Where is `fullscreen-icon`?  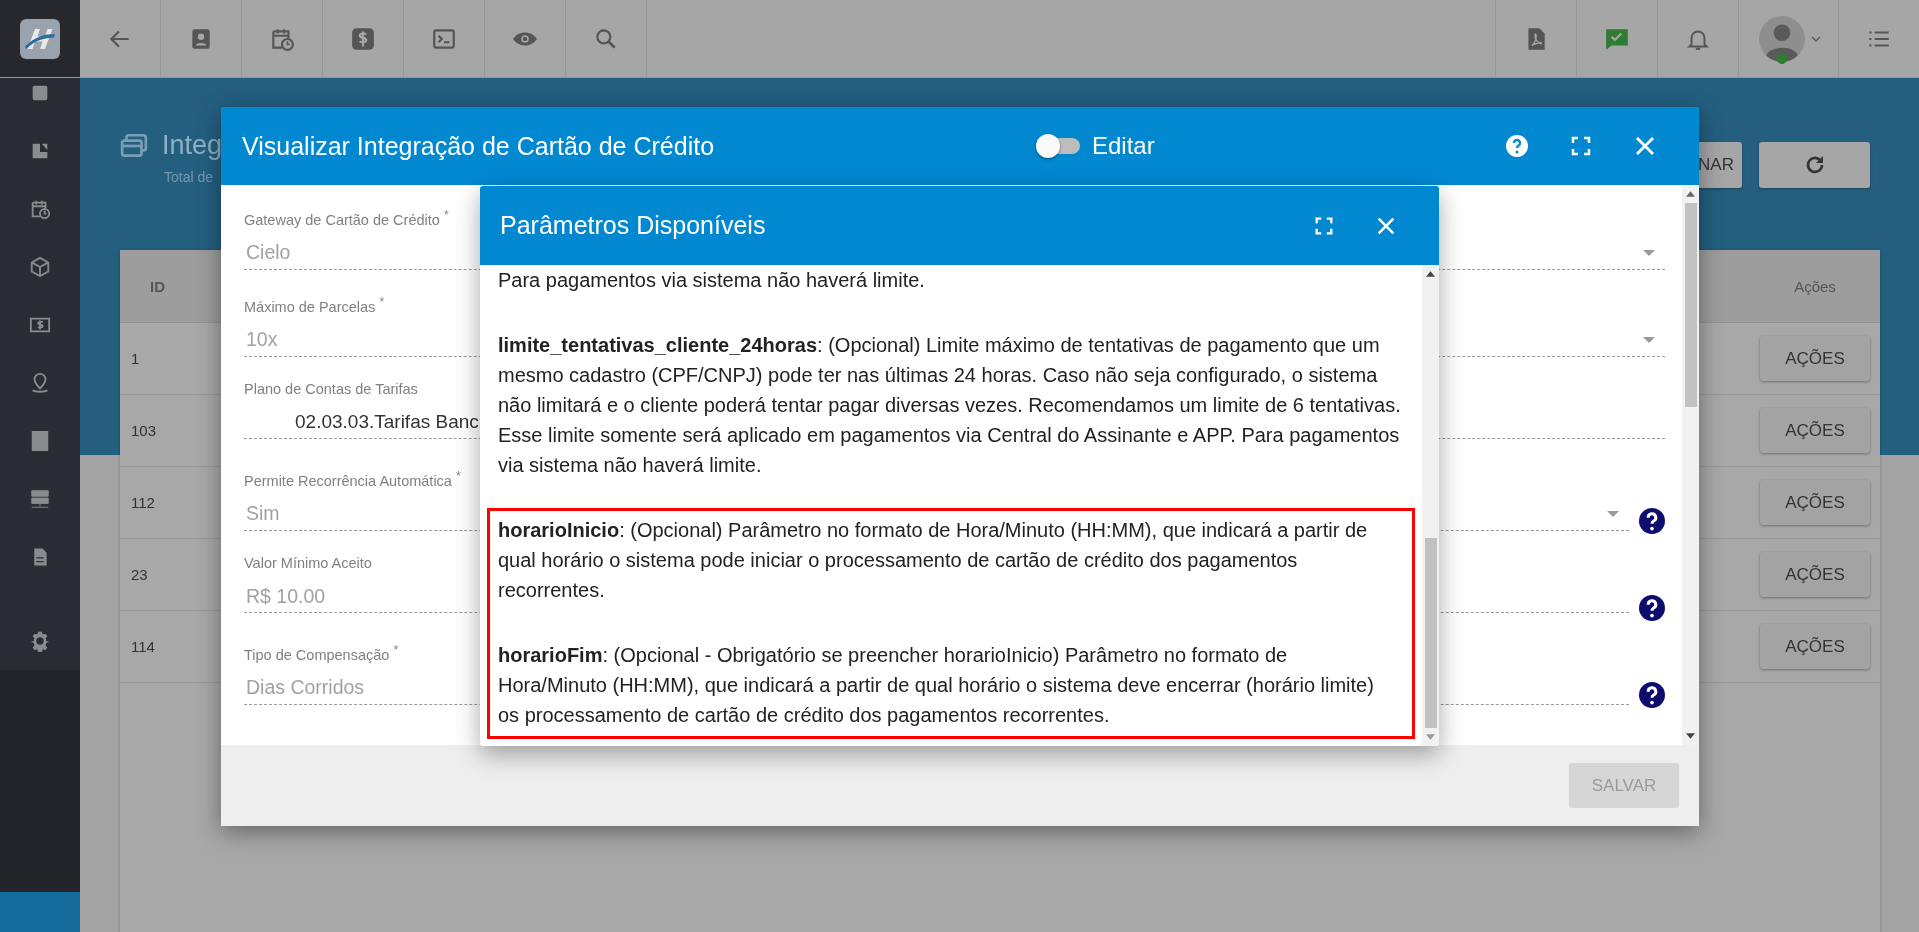
fullscreen-icon is located at coordinates (1581, 146).